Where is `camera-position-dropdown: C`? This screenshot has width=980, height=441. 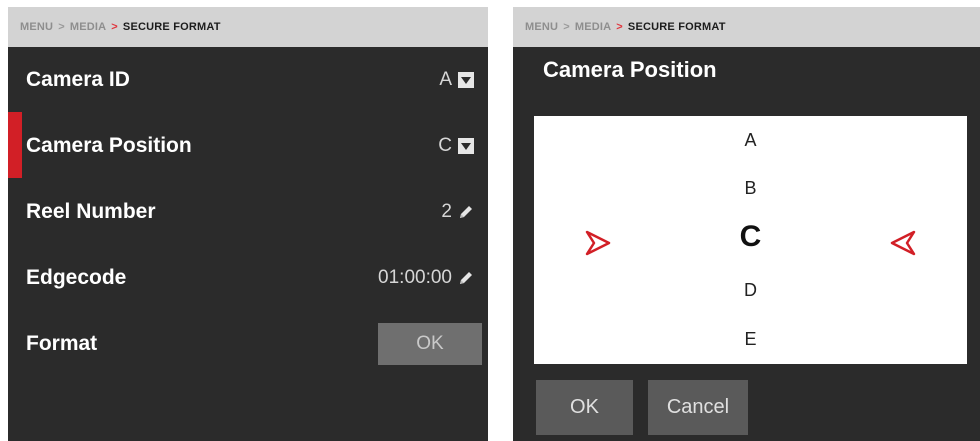
camera-position-dropdown: C is located at coordinates (456, 146).